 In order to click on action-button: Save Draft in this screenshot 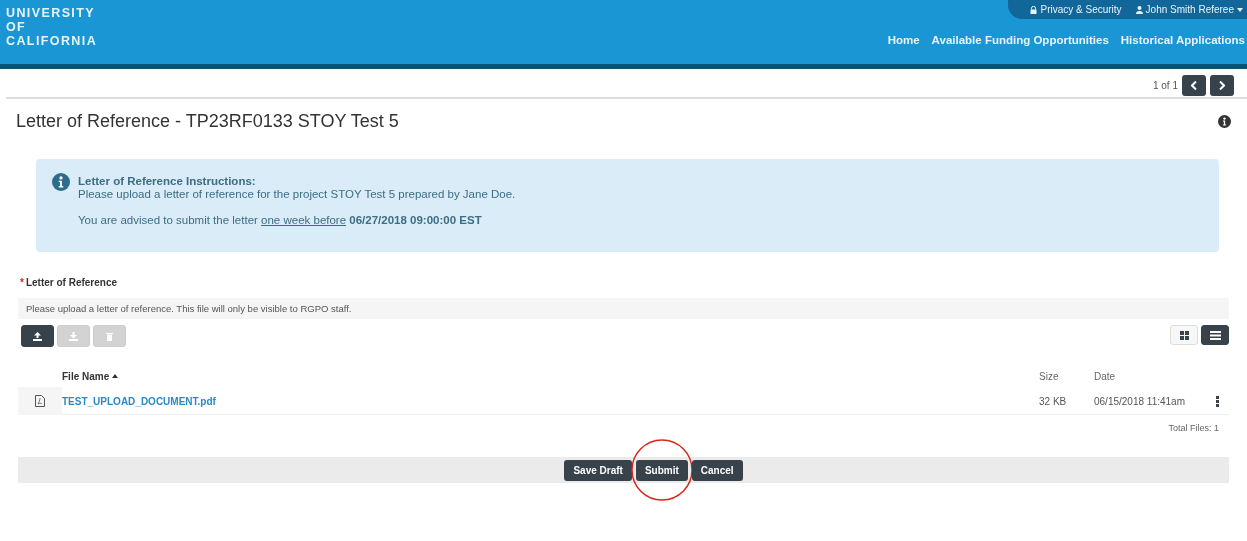, I will do `click(598, 470)`.